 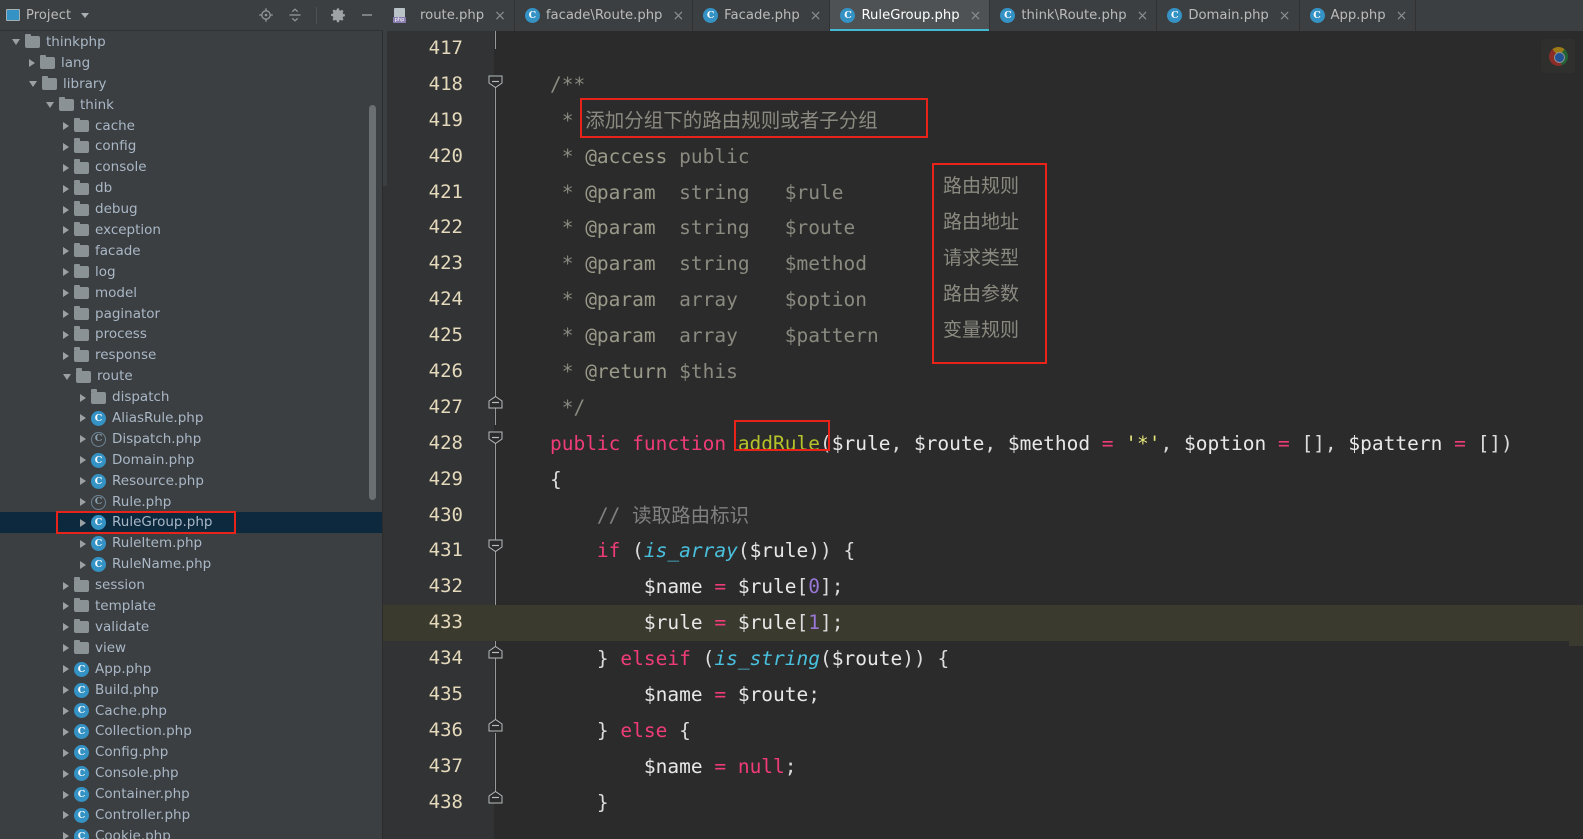 I want to click on tree-item-domain-php: C Domain.php, so click(x=191, y=460).